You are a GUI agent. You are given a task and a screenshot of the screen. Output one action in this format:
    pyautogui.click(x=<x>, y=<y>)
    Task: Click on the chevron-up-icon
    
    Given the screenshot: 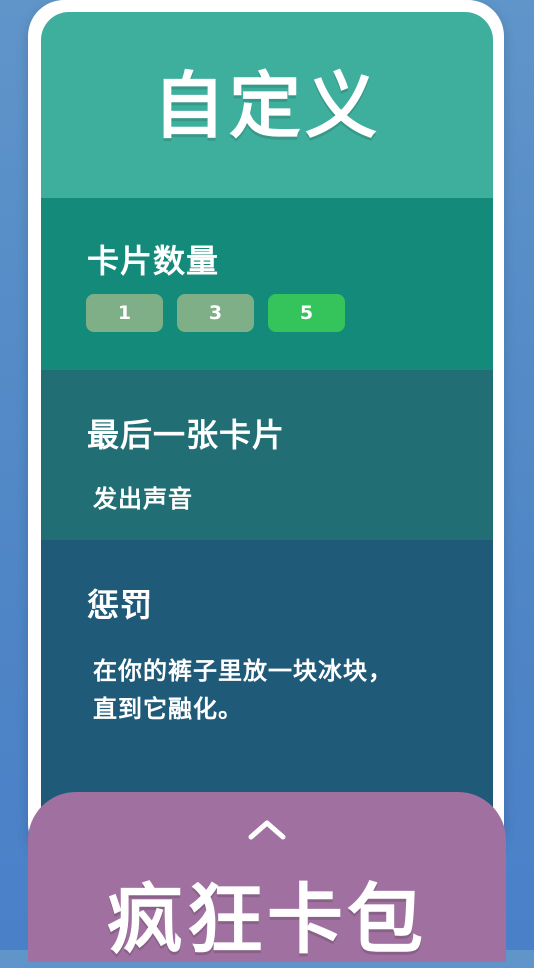 What is the action you would take?
    pyautogui.click(x=267, y=829)
    